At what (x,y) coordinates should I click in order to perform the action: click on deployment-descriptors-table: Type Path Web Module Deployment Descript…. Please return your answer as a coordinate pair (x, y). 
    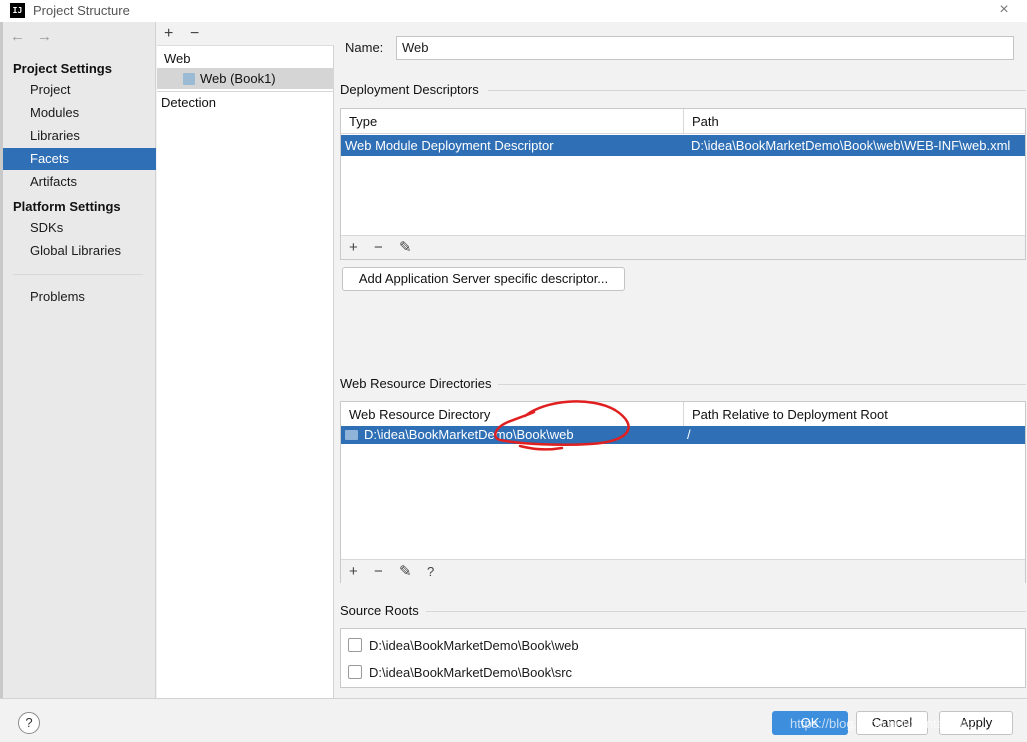
    Looking at the image, I should click on (683, 184).